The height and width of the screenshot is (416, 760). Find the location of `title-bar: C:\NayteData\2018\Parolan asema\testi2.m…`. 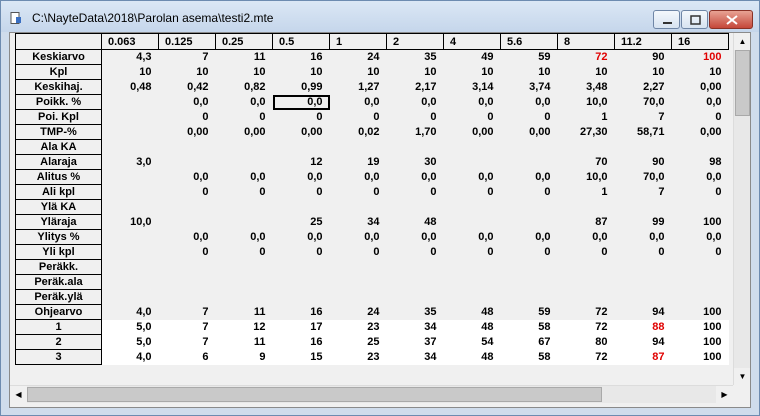

title-bar: C:\NayteData\2018\Parolan asema\testi2.m… is located at coordinates (380, 16).